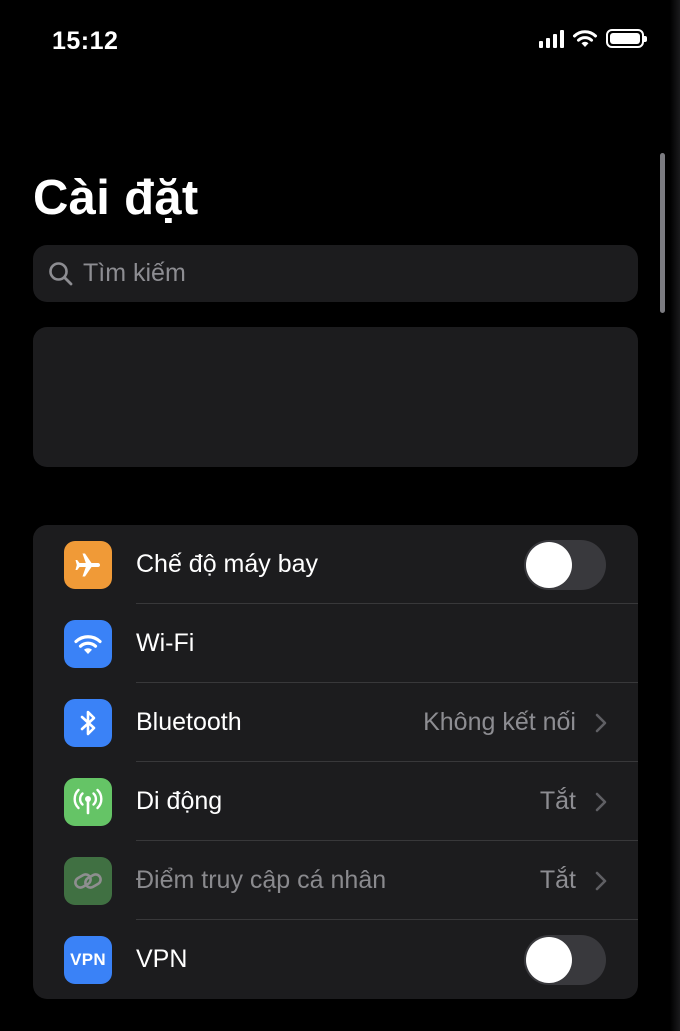 The height and width of the screenshot is (1031, 680). What do you see at coordinates (85, 41) in the screenshot?
I see `status-time: 15:12` at bounding box center [85, 41].